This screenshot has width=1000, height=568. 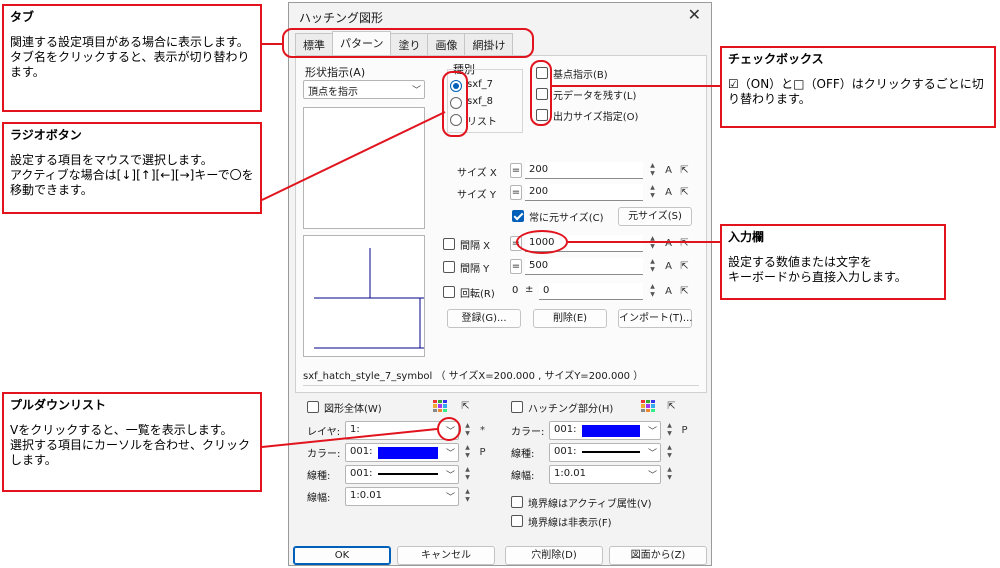 I want to click on hatch-color-p-button: P, so click(x=684, y=430).